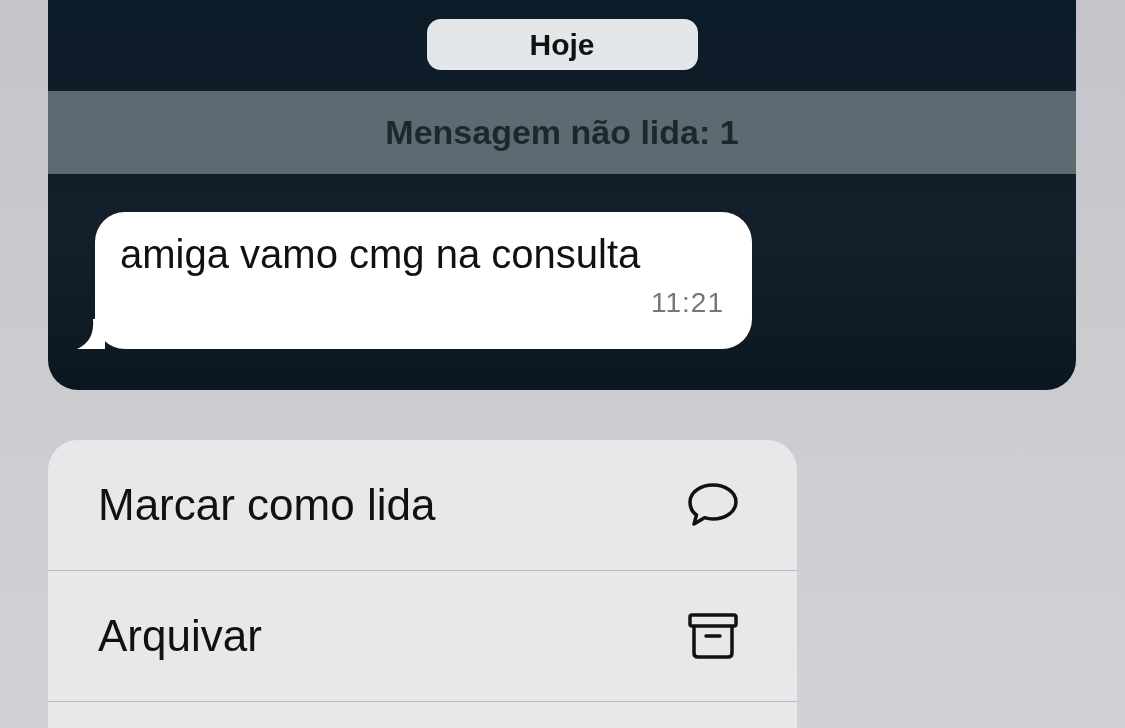 This screenshot has height=728, width=1125. Describe the element at coordinates (422, 636) in the screenshot. I see `menu-item: Arquivar` at that location.